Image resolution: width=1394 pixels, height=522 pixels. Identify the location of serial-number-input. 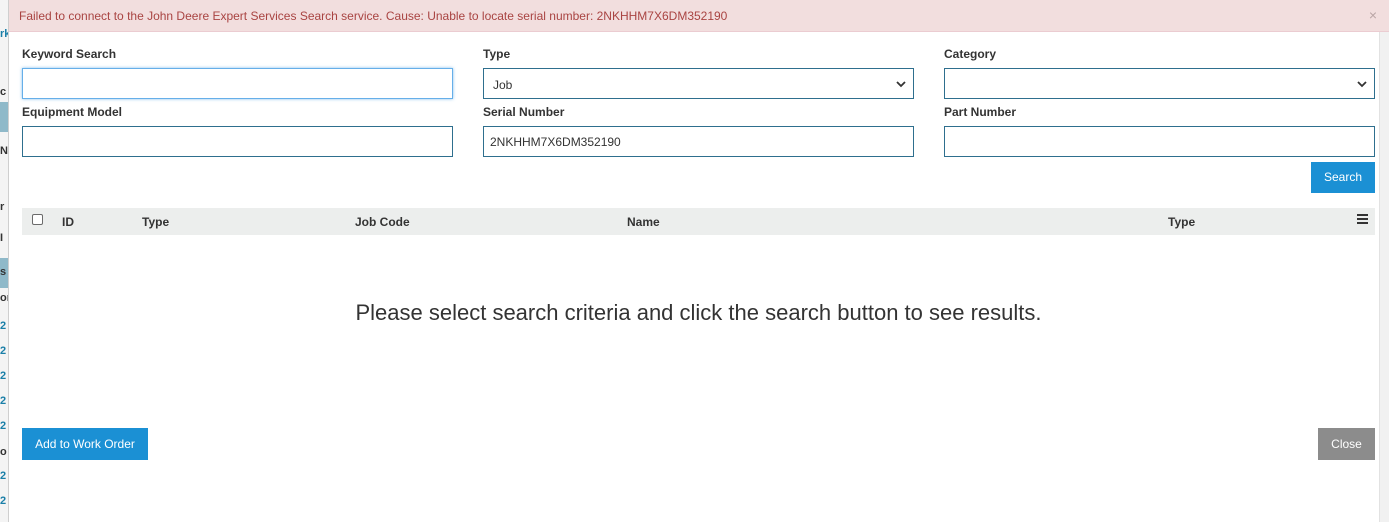
(698, 141).